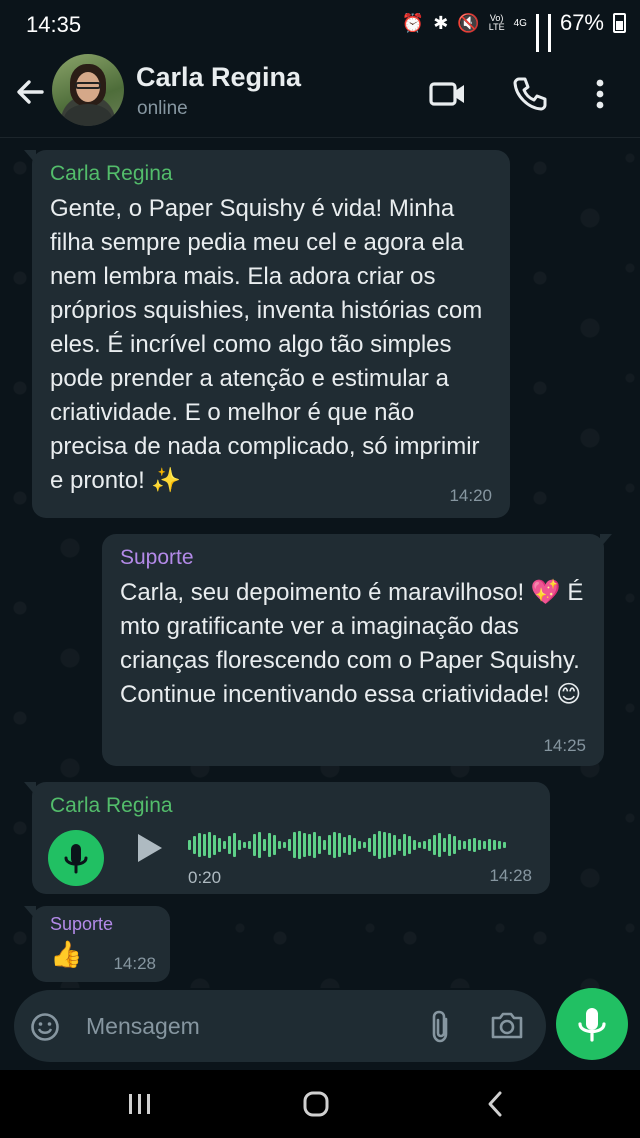 The width and height of the screenshot is (640, 1138). What do you see at coordinates (513, 34) in the screenshot?
I see `status-icons: ⏰ ✱ 🔇 Vo) LTE 4G 67%` at bounding box center [513, 34].